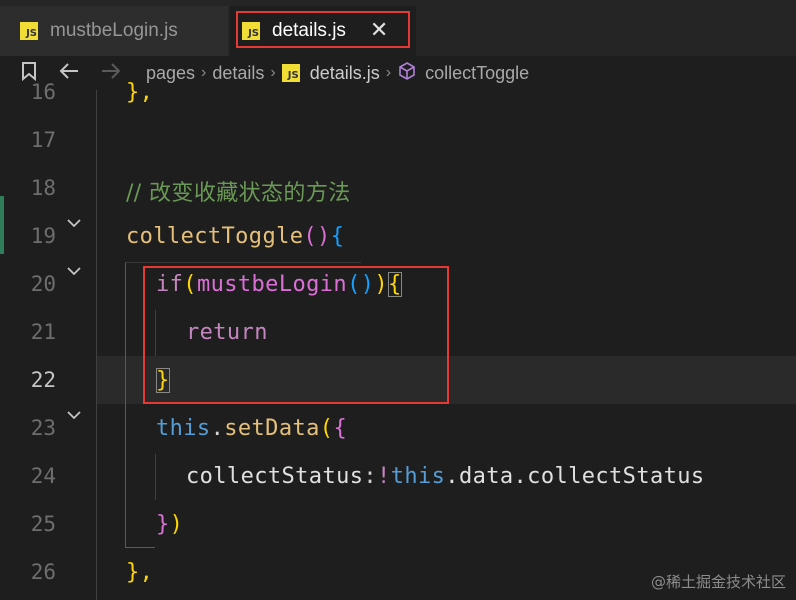 The height and width of the screenshot is (600, 796). What do you see at coordinates (43, 236) in the screenshot?
I see `line-number: 19` at bounding box center [43, 236].